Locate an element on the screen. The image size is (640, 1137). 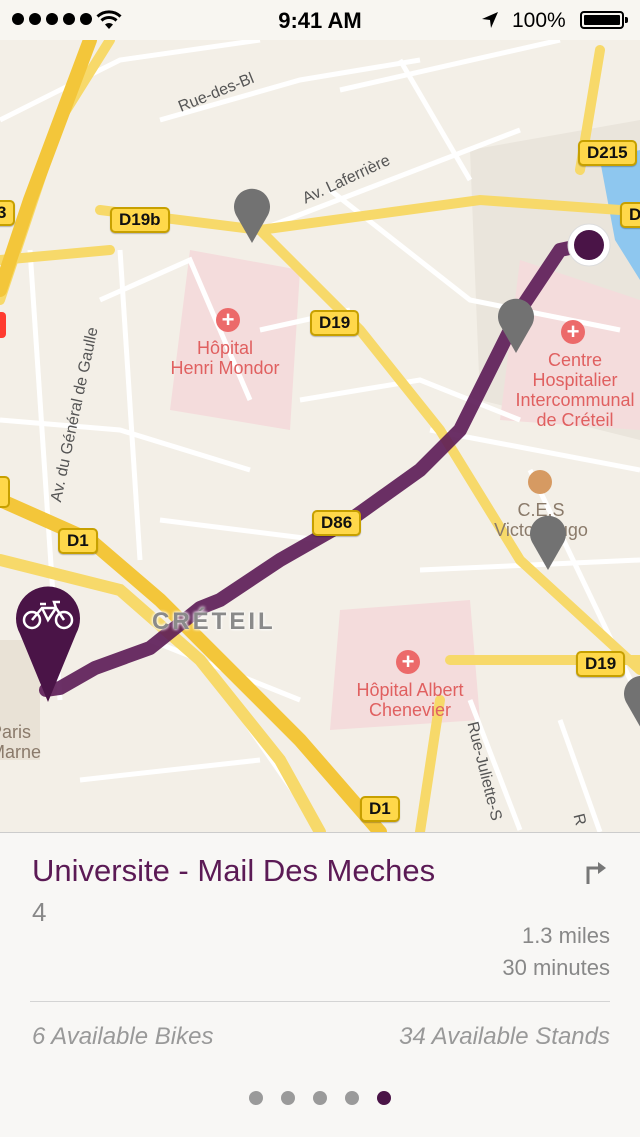
poi-label-line: Hôpital Albert is located at coordinates (410, 690).